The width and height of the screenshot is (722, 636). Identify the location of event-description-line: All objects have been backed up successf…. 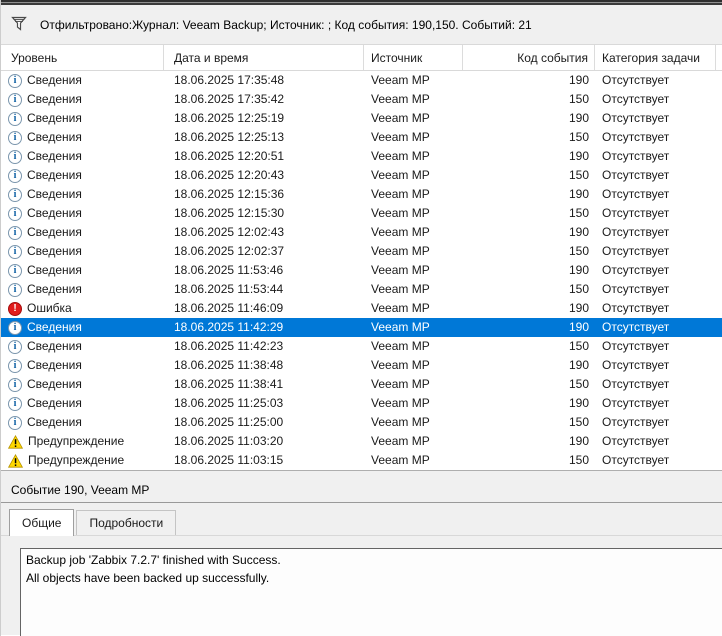
(148, 578).